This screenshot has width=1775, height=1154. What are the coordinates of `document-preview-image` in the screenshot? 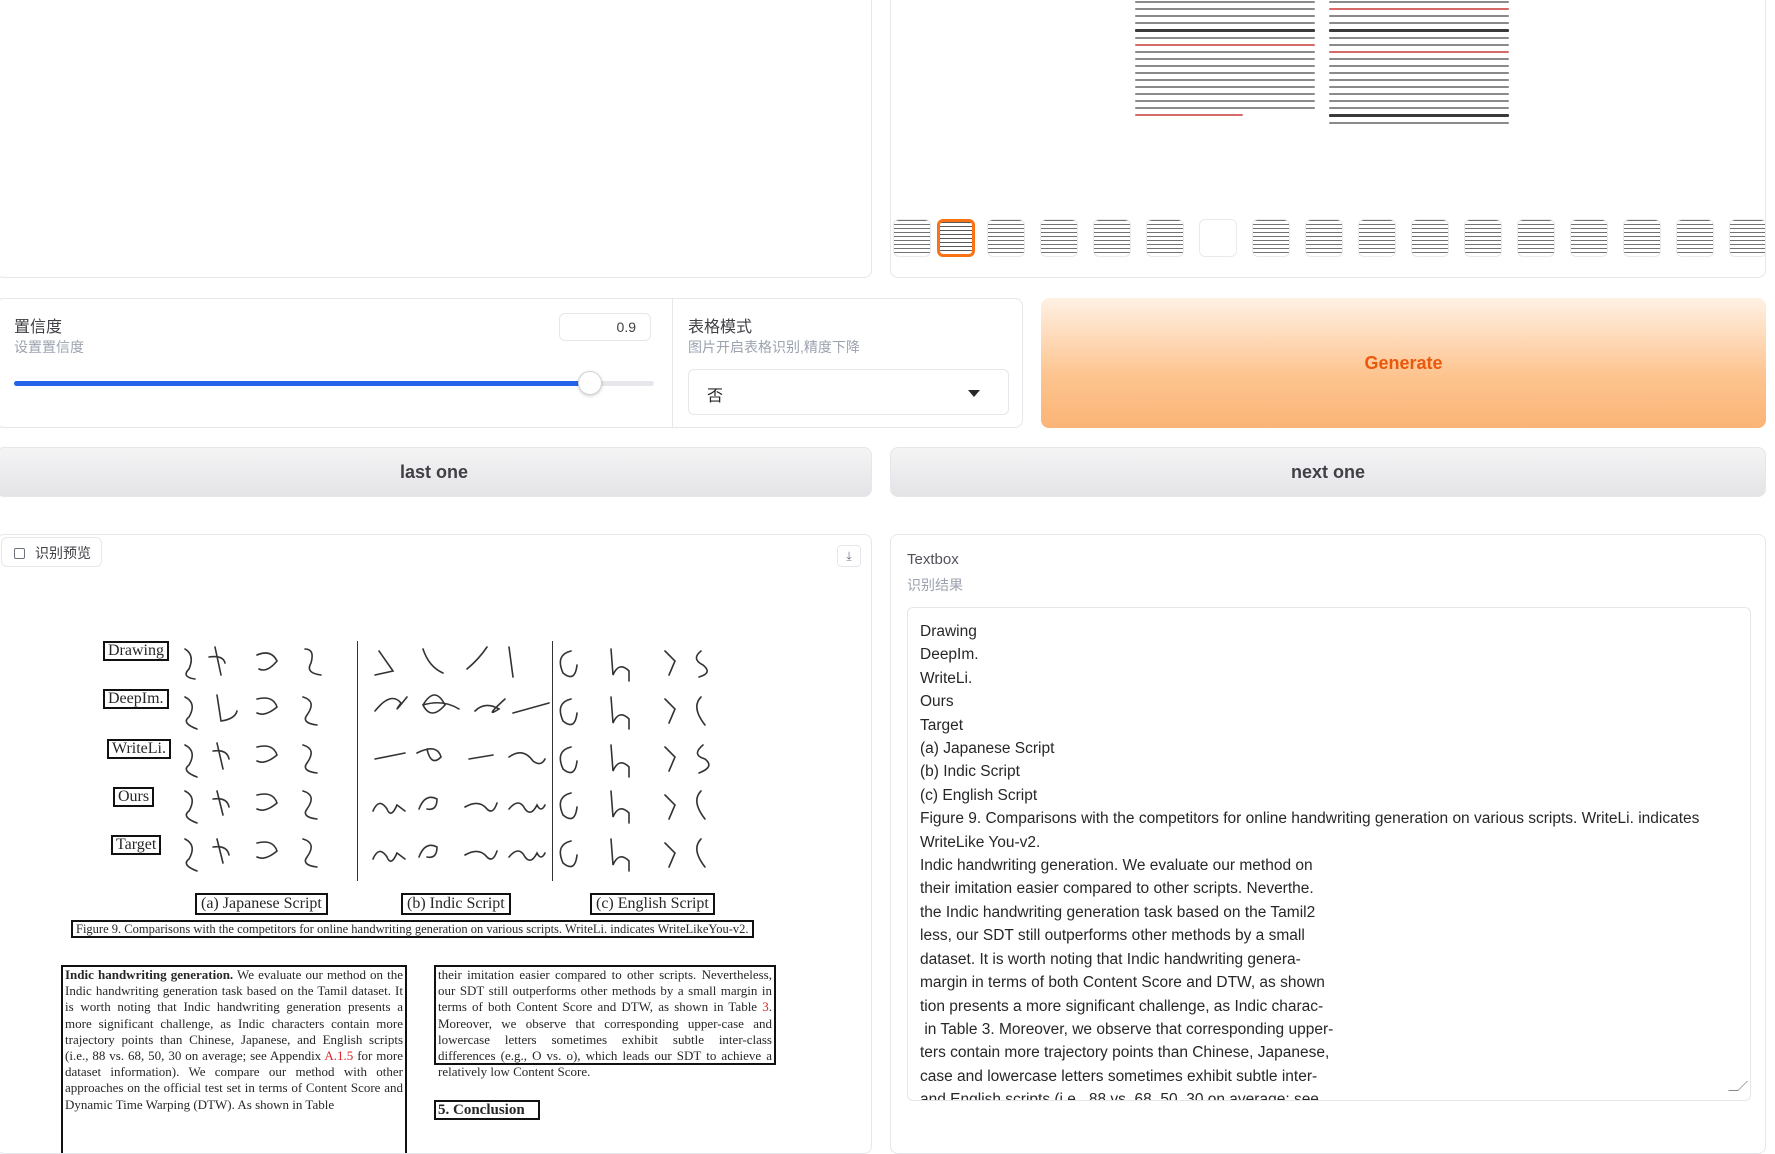 It's located at (1325, 74).